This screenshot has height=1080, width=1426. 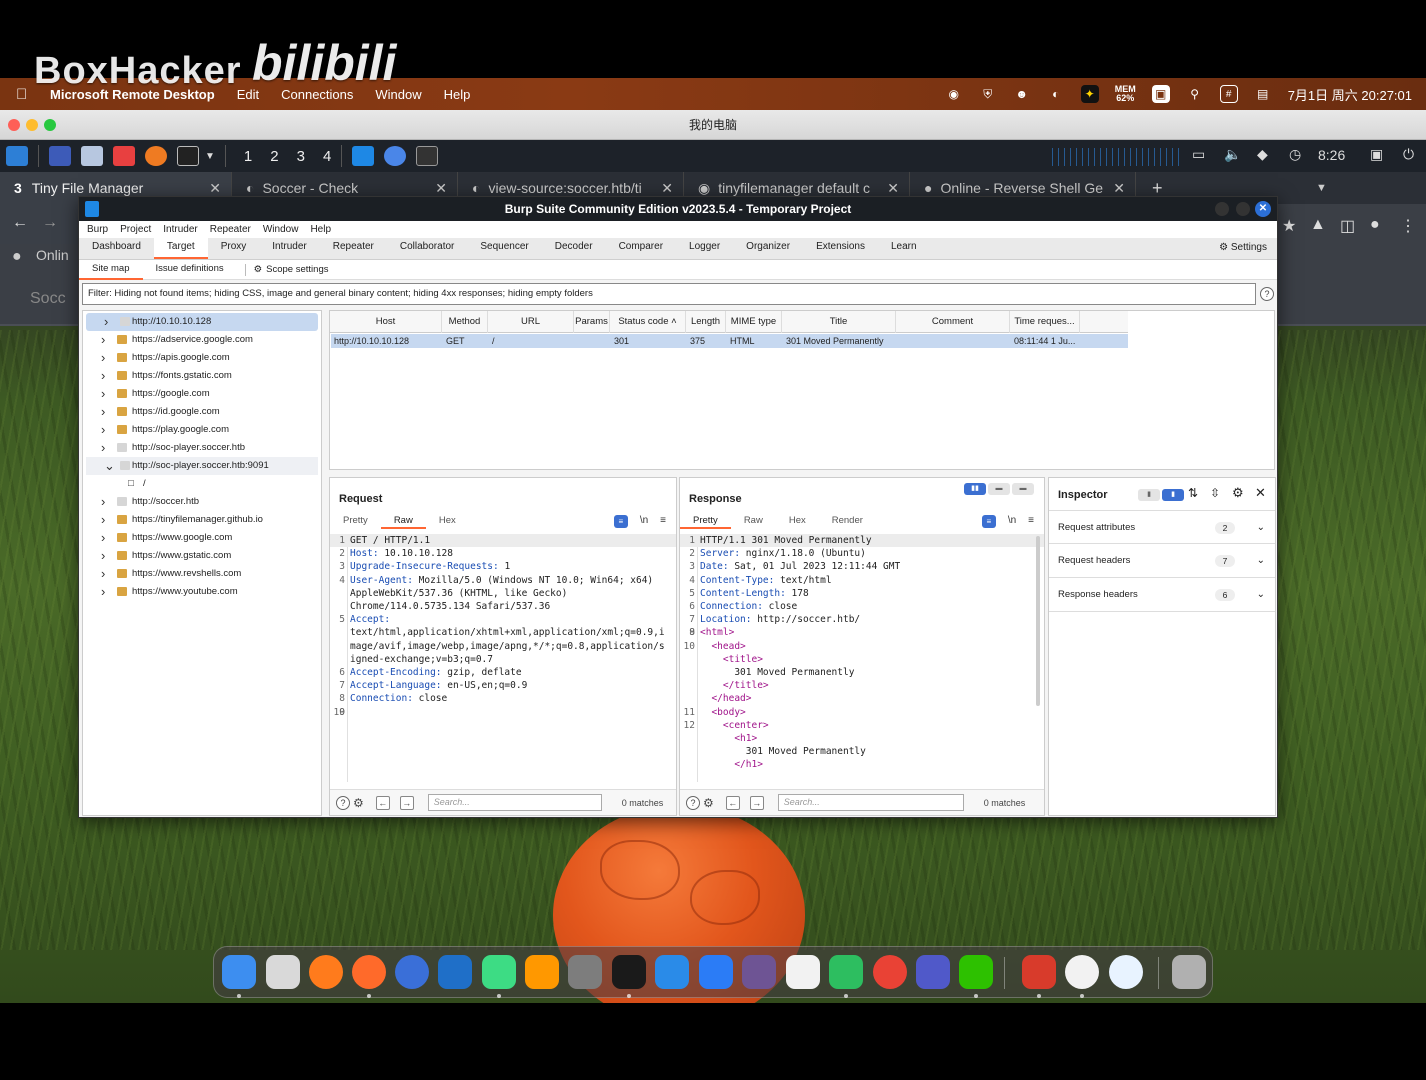 I want to click on column-header: MIME type, so click(x=754, y=322).